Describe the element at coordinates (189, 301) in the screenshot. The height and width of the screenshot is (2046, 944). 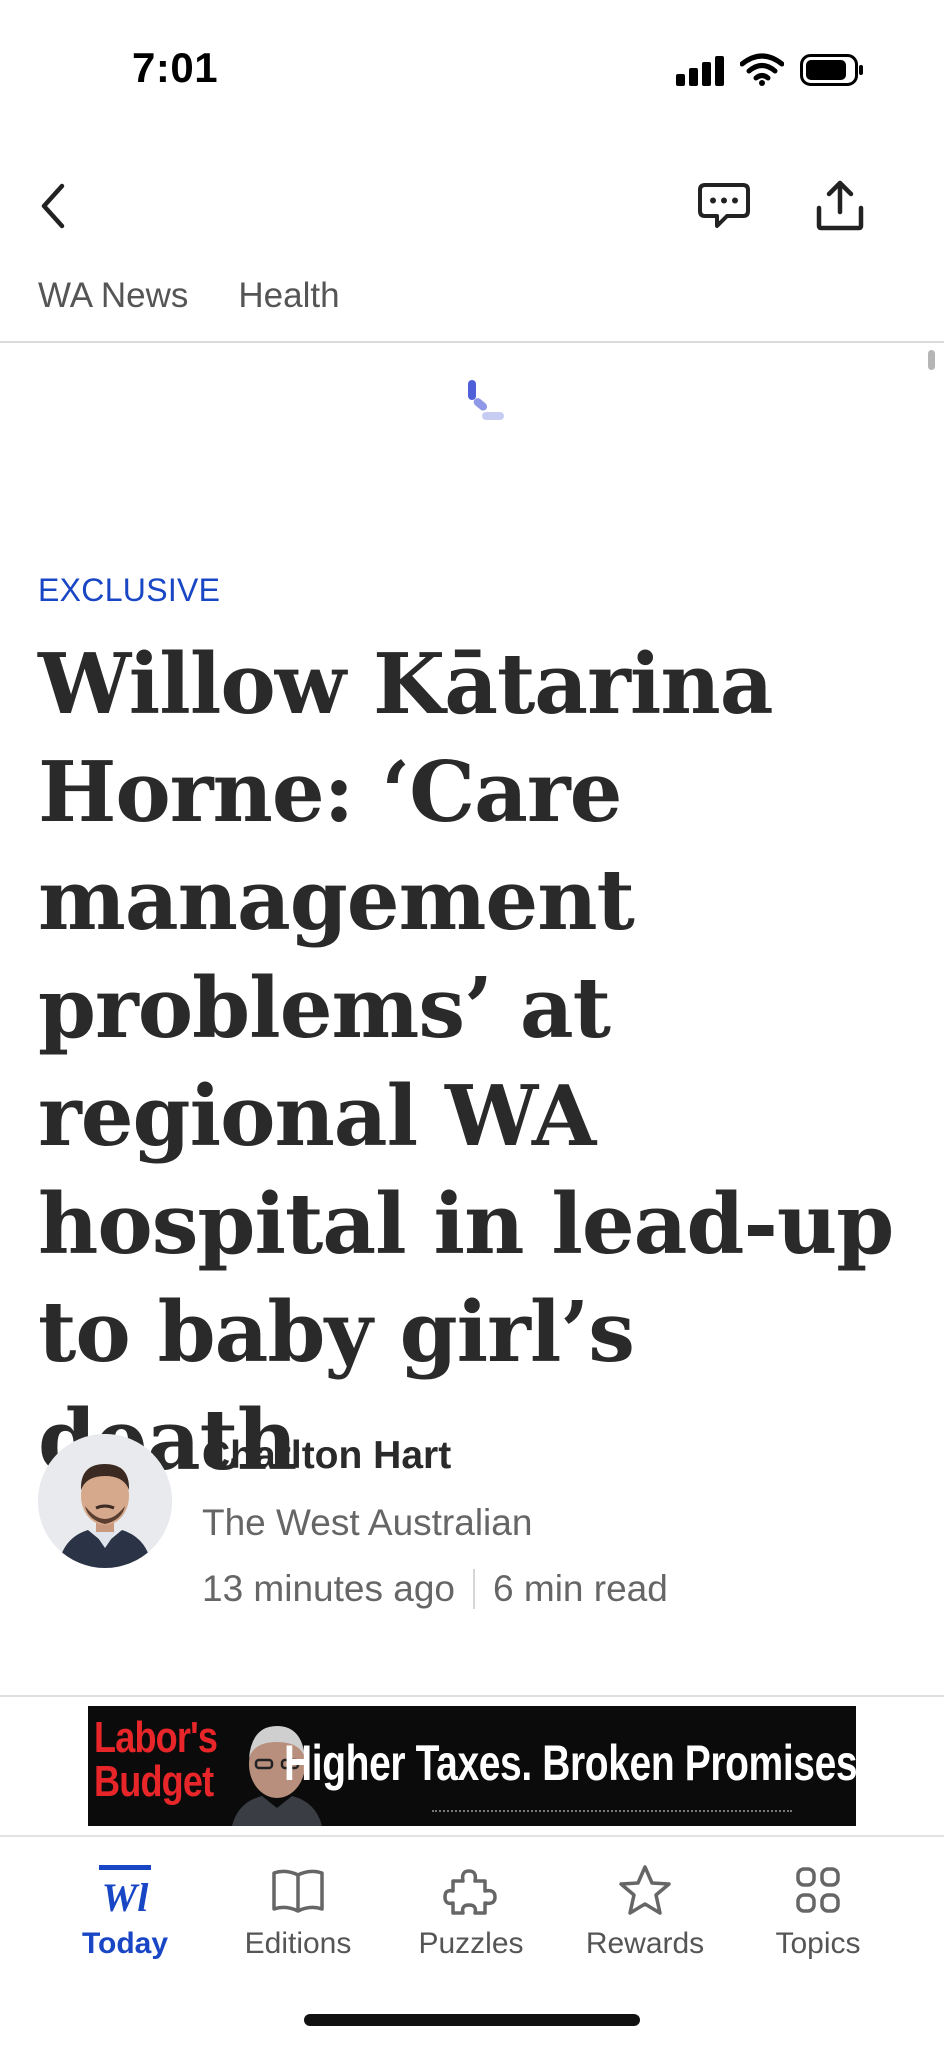
I see `breadcrumb: WA News Health` at that location.